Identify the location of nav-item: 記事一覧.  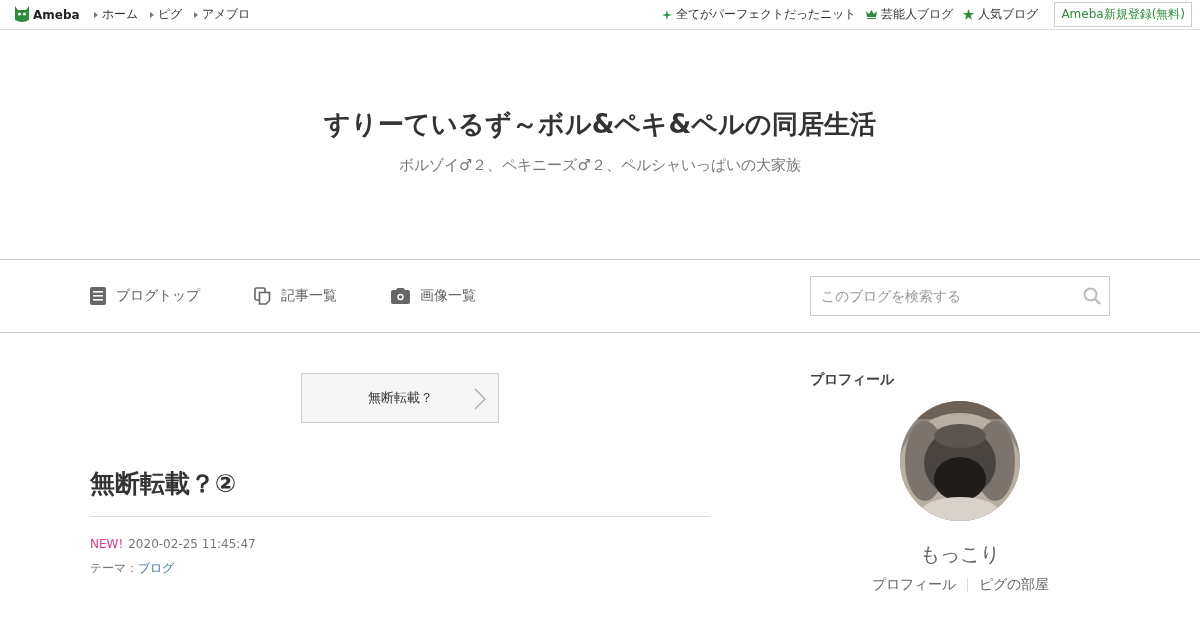
(295, 296).